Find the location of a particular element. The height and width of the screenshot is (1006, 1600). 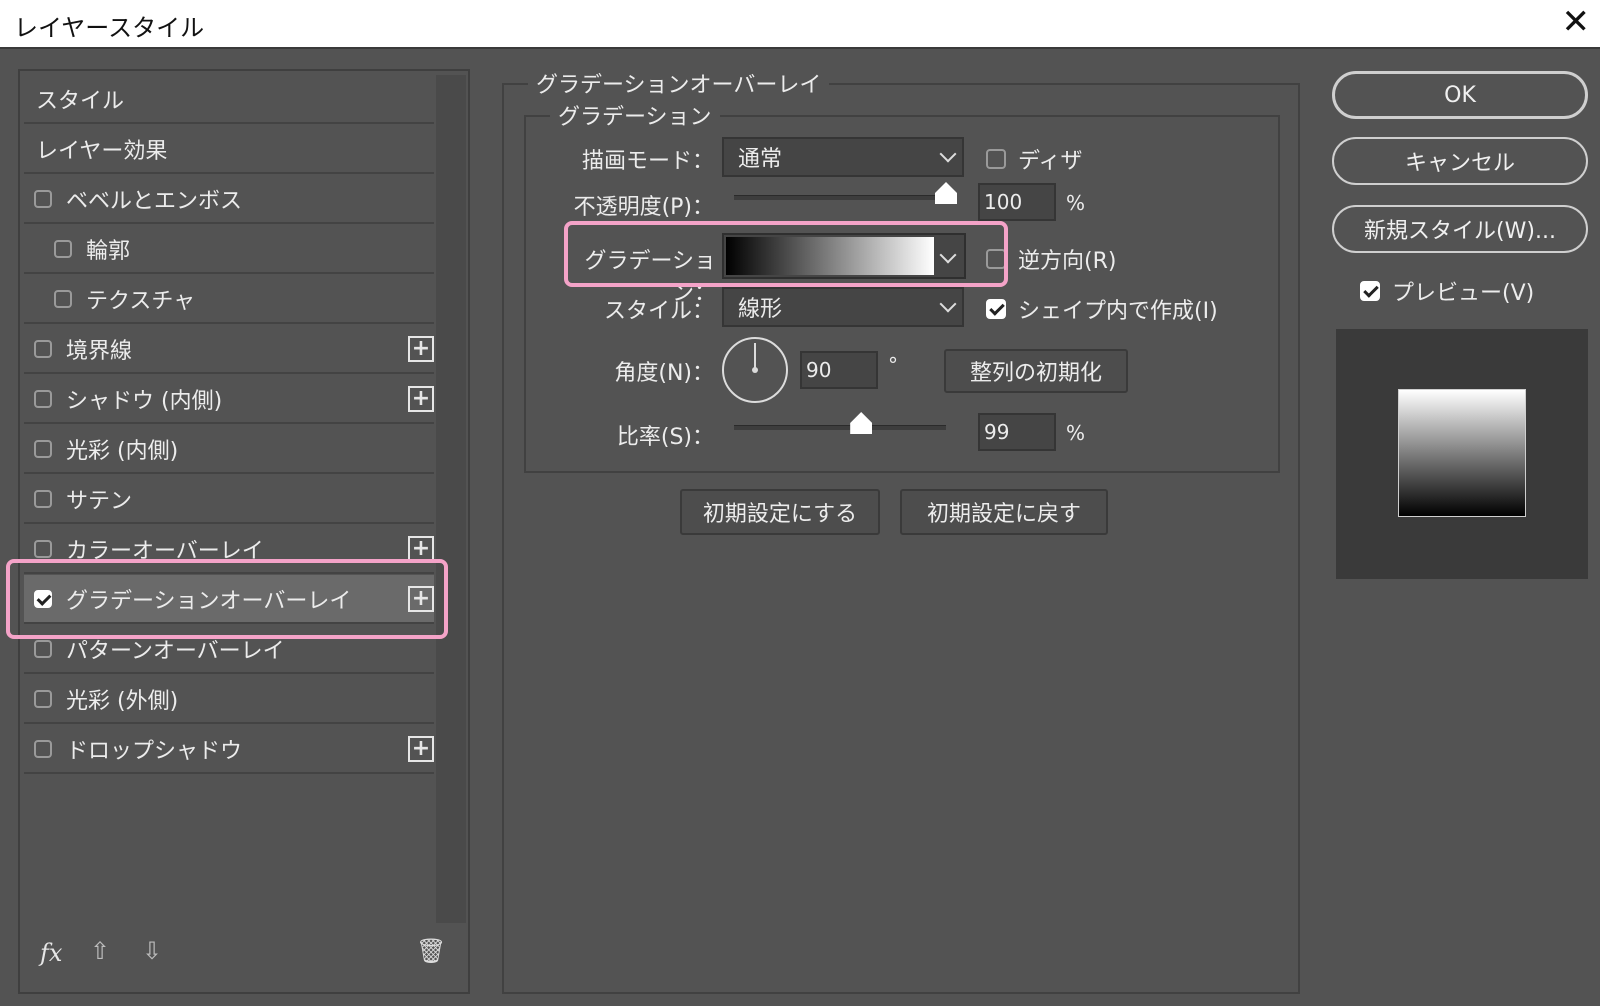

reverse-label: 逆方向(R) is located at coordinates (1067, 261).